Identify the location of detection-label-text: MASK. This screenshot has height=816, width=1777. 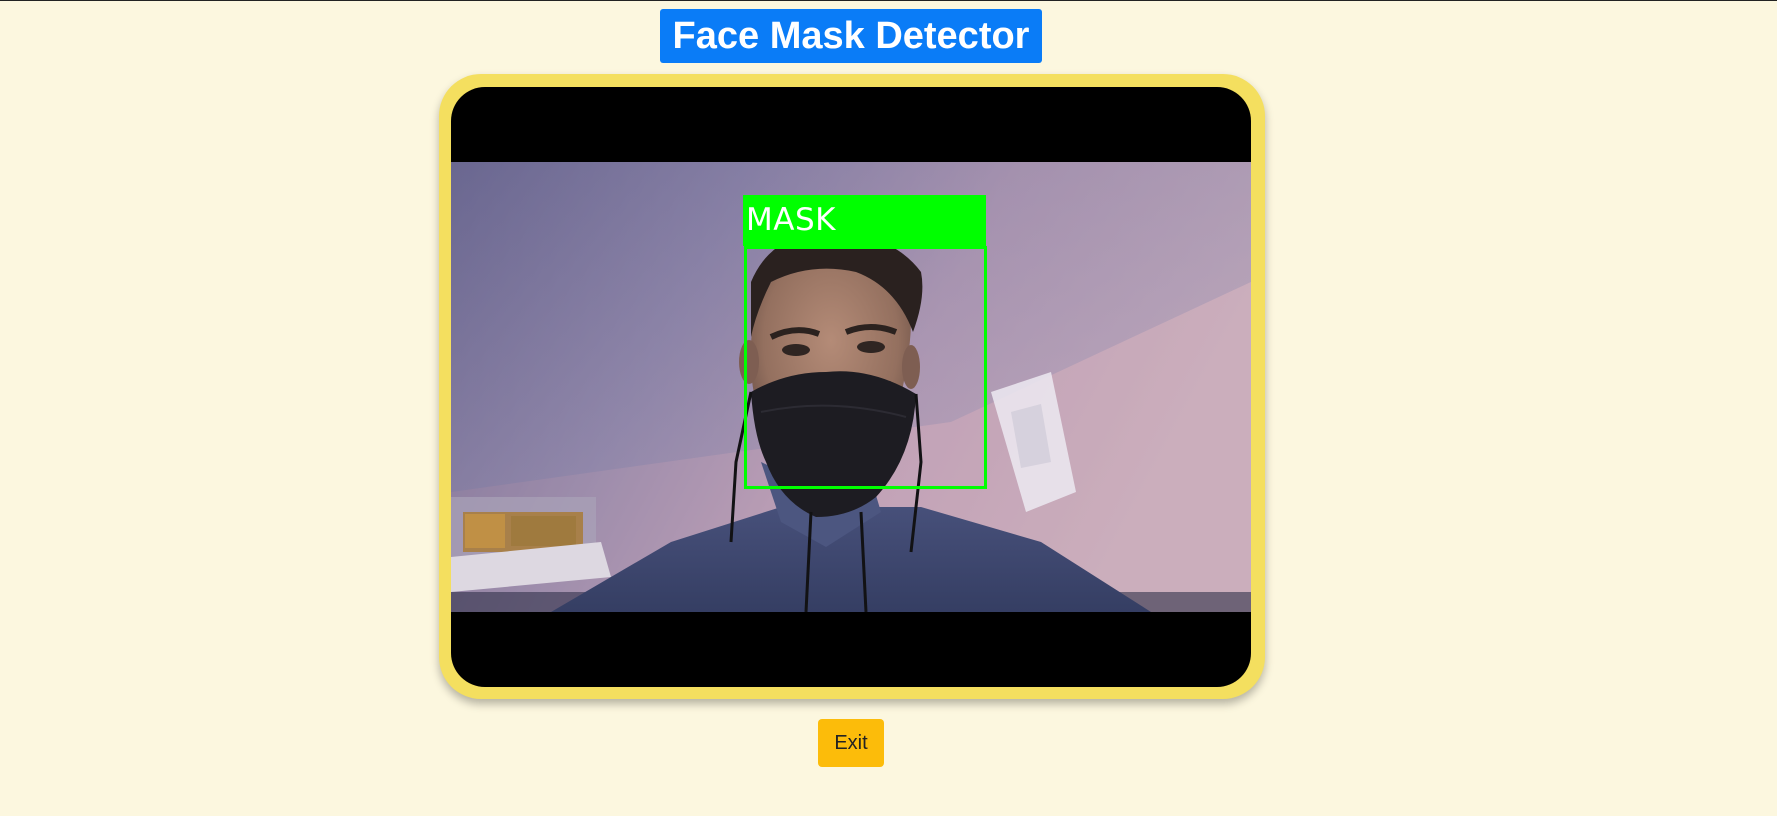
(791, 220).